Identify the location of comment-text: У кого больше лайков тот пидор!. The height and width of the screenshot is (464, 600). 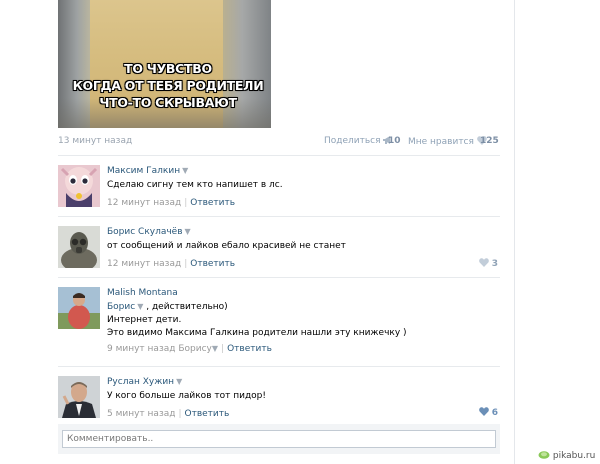
(186, 396).